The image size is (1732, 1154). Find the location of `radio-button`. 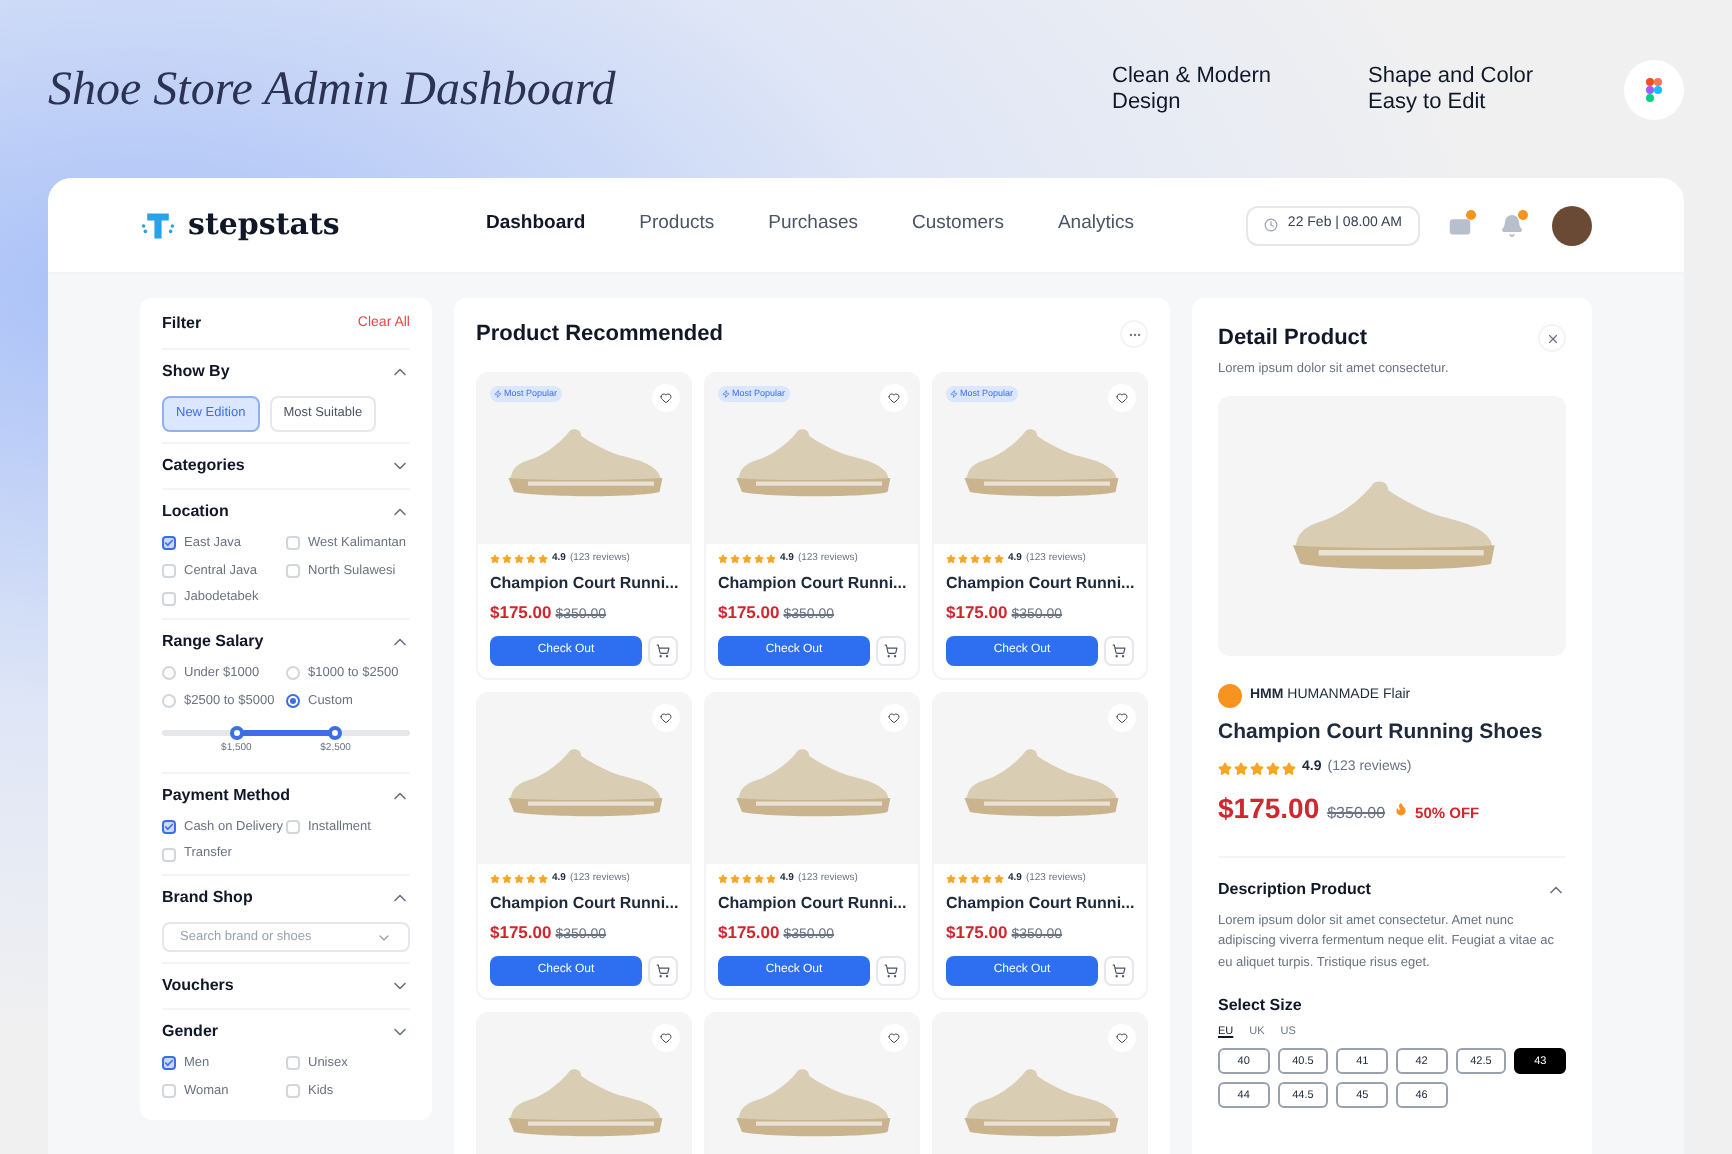

radio-button is located at coordinates (293, 701).